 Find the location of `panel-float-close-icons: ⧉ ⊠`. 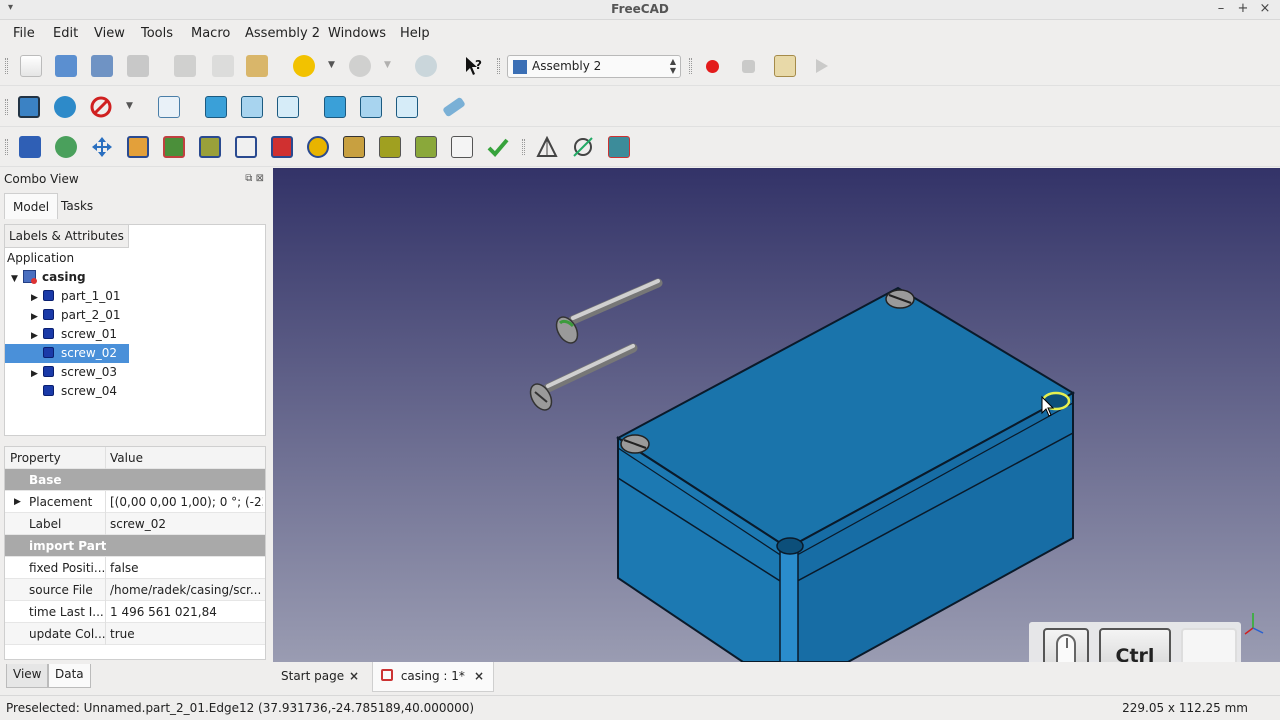

panel-float-close-icons: ⧉ ⊠ is located at coordinates (254, 178).